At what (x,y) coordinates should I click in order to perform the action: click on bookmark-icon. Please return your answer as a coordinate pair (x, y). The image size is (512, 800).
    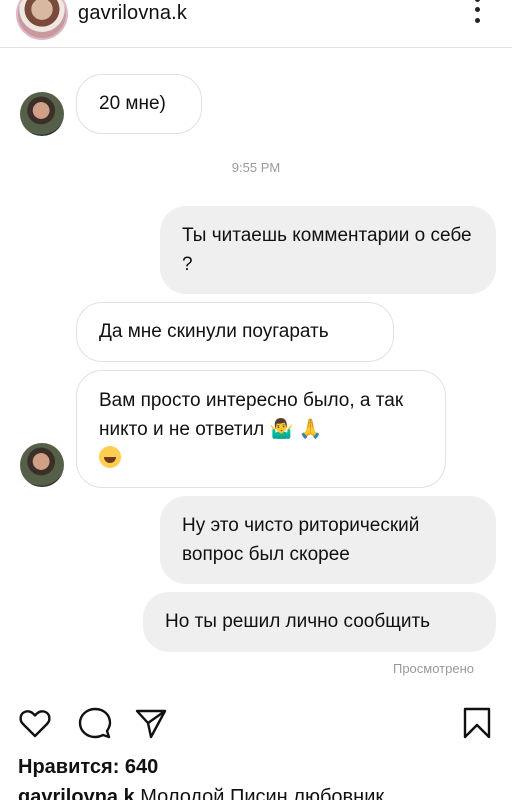
    Looking at the image, I should click on (477, 723).